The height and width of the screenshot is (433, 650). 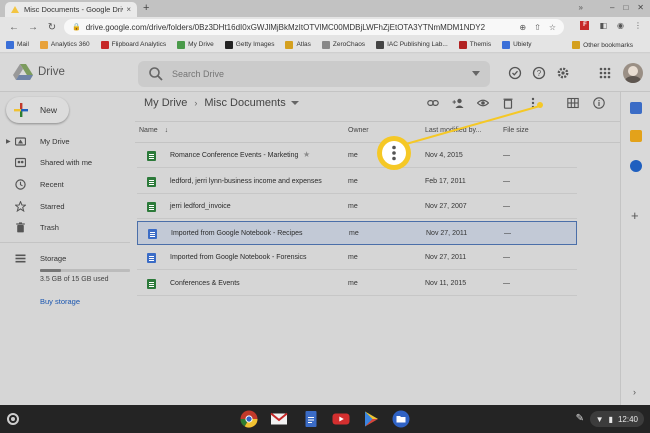 I want to click on calendar-icon, so click(x=636, y=108).